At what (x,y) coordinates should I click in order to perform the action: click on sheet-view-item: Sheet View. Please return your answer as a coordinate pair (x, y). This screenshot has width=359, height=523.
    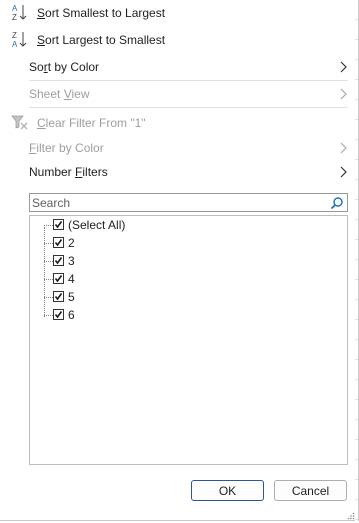
    Looking at the image, I should click on (177, 94).